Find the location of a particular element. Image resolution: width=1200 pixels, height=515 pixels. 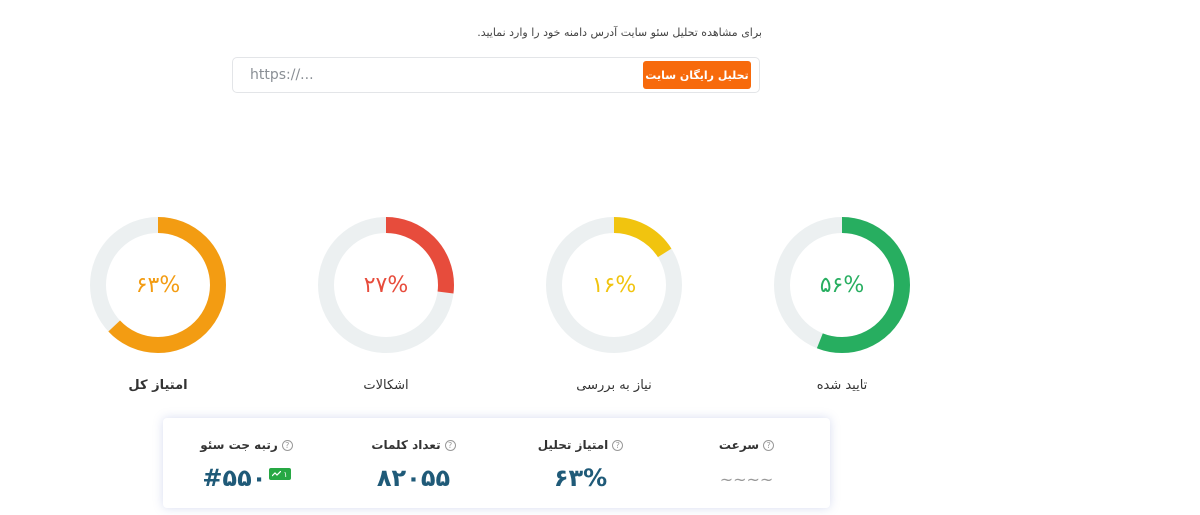

gauge-overall: ۶۳% is located at coordinates (158, 285).